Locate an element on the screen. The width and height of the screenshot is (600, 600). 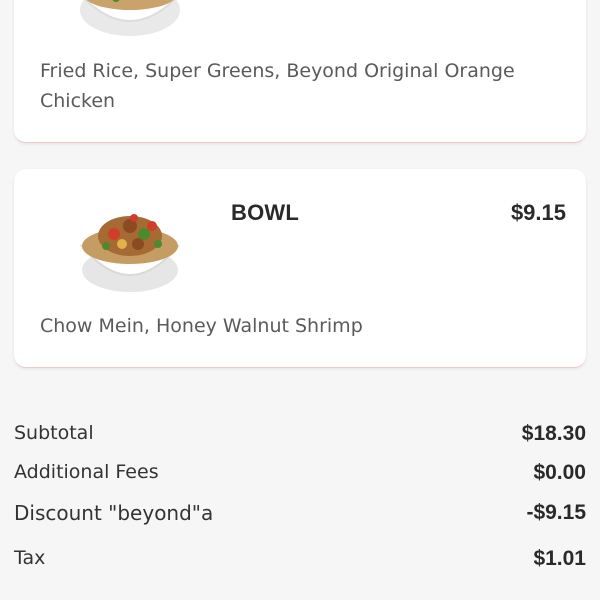
subtotal-value: $18.30 is located at coordinates (553, 433).